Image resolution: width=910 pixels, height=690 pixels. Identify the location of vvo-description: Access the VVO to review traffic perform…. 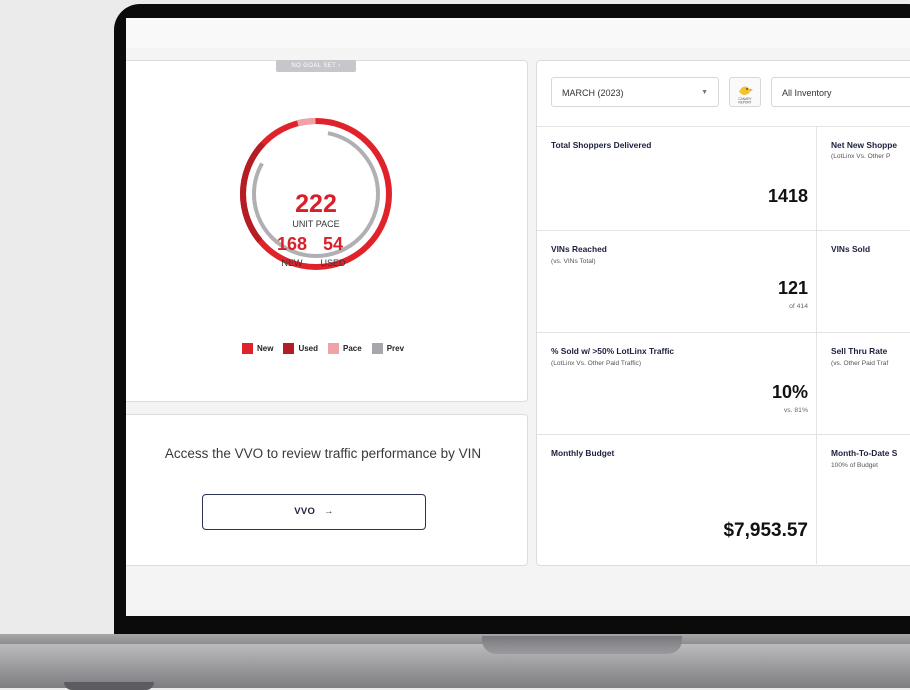
(323, 453).